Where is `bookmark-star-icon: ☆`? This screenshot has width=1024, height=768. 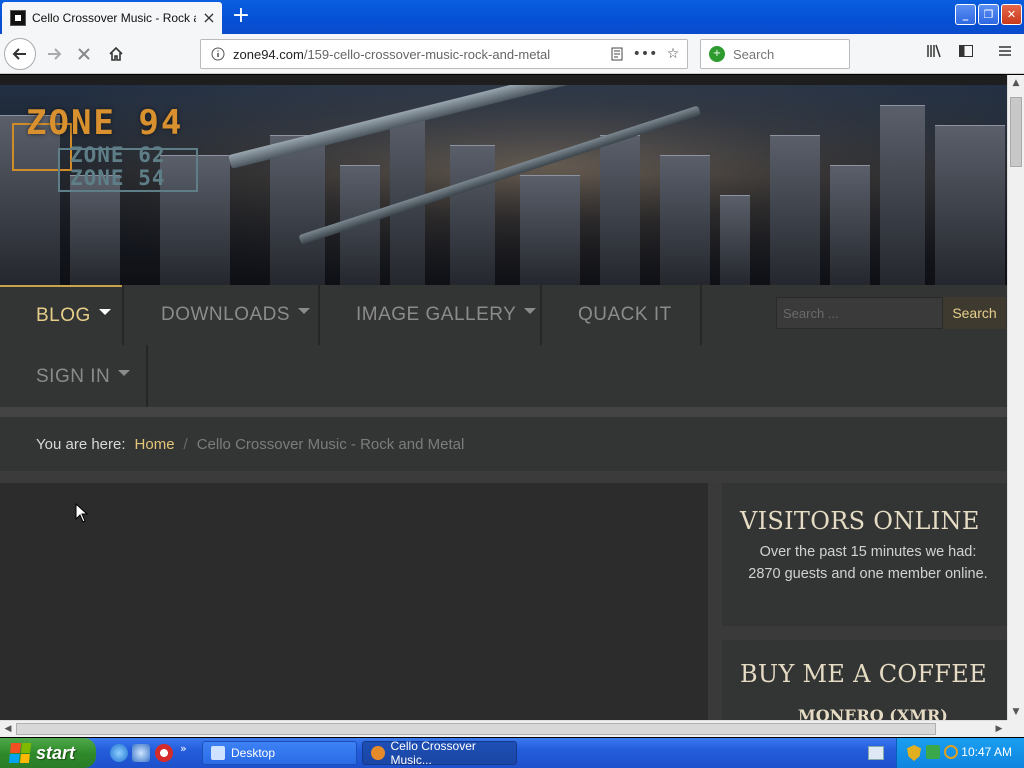
bookmark-star-icon: ☆ is located at coordinates (673, 54).